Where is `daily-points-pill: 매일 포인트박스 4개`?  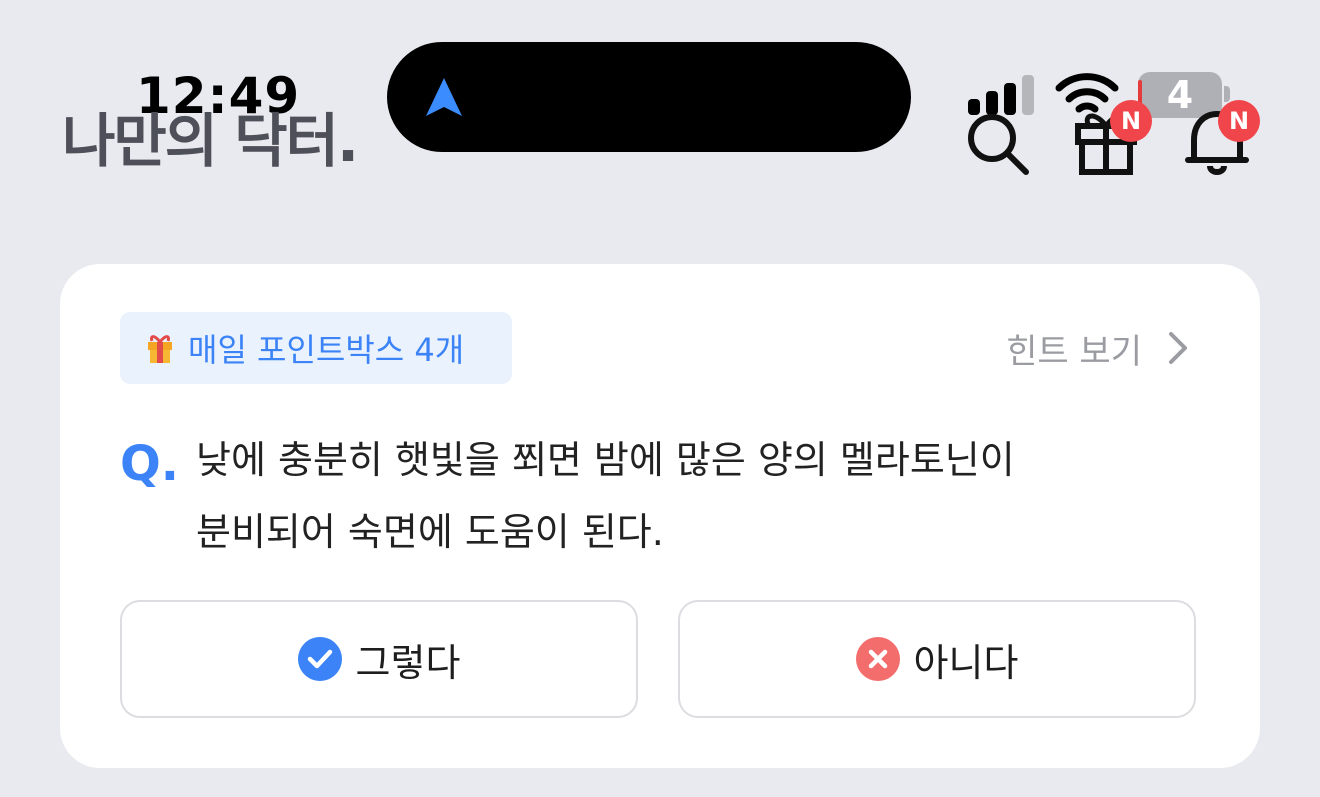
daily-points-pill: 매일 포인트박스 4개 is located at coordinates (316, 348).